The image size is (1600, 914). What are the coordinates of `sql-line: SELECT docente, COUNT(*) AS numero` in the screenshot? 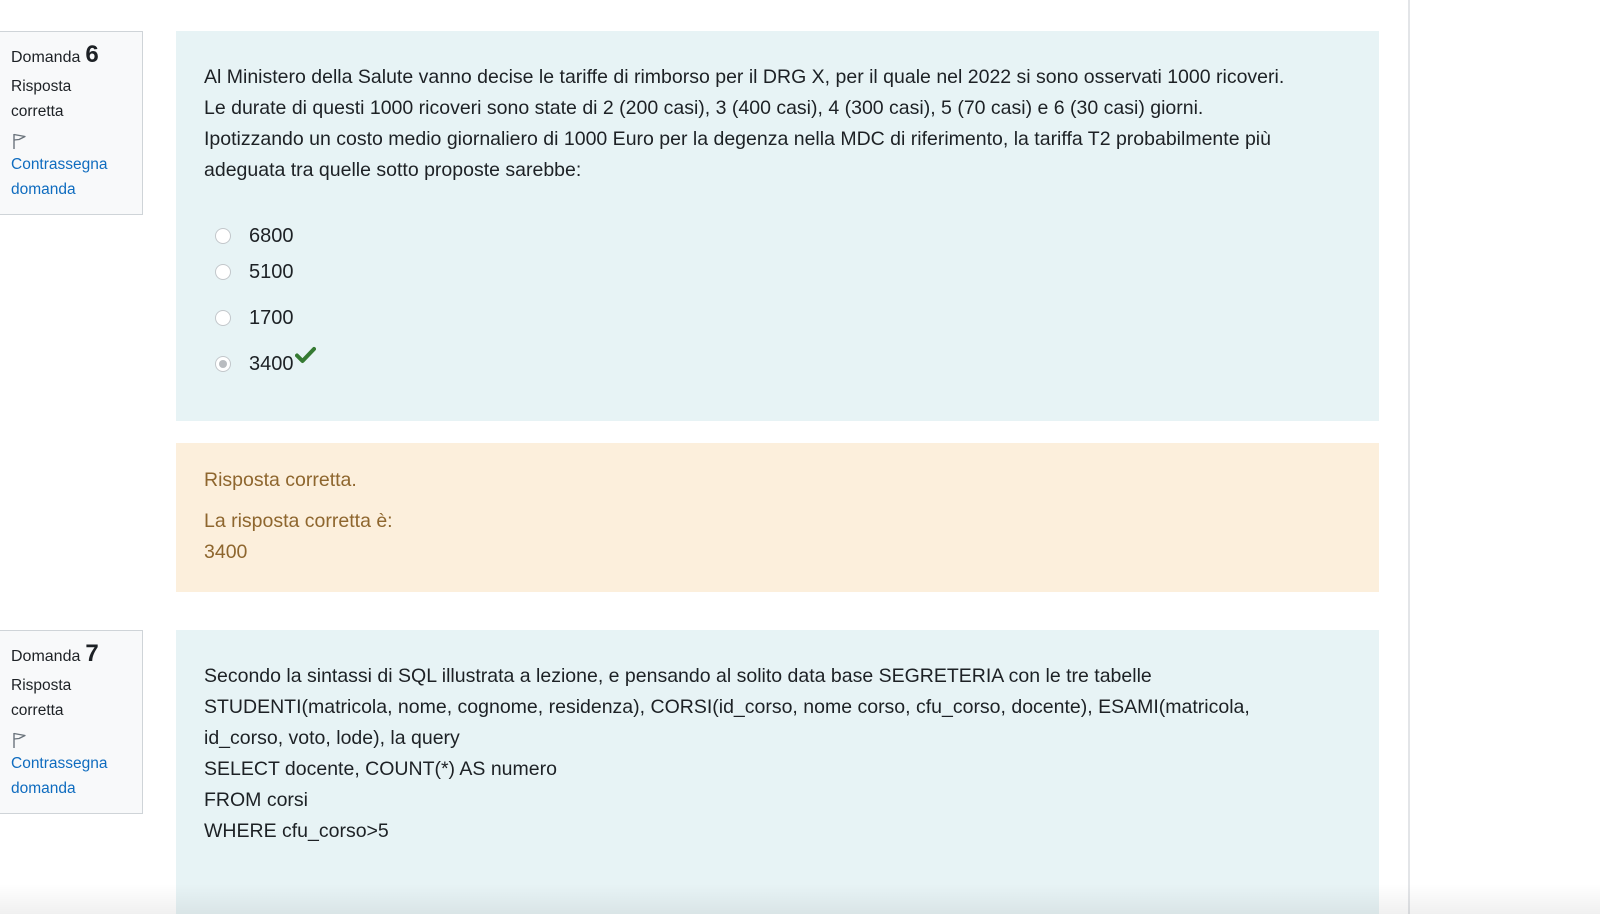 It's located at (380, 769).